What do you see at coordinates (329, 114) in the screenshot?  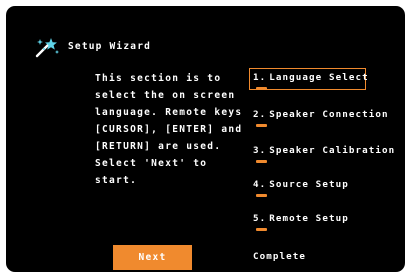 I see `step-label: Speaker Connection` at bounding box center [329, 114].